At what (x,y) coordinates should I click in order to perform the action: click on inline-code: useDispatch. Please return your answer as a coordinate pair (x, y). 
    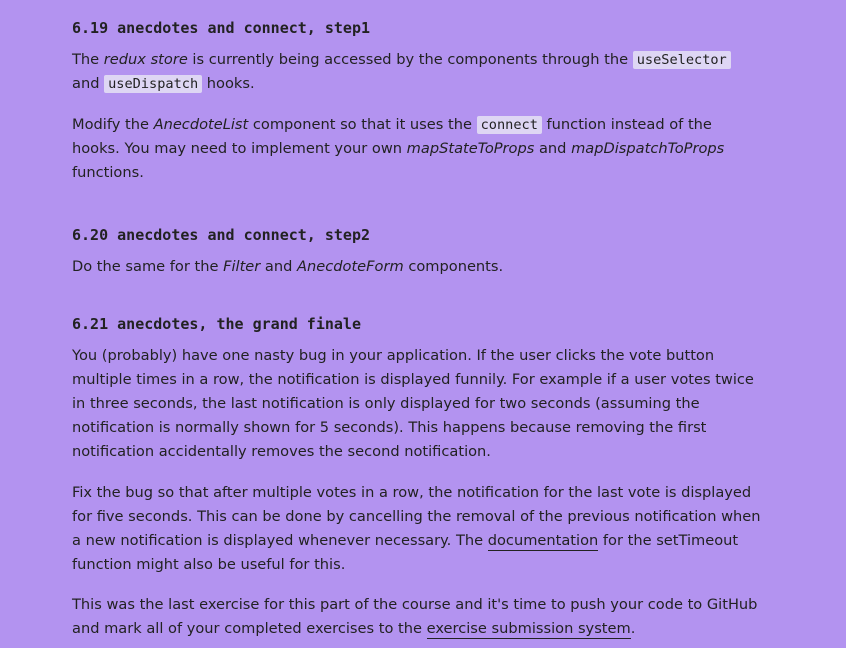
    Looking at the image, I should click on (153, 84).